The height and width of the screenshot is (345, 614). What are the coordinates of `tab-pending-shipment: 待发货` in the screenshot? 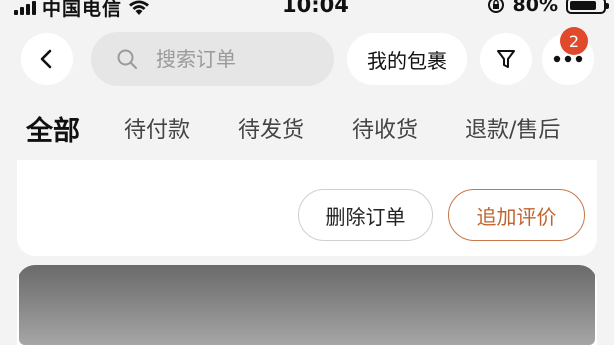 It's located at (271, 128).